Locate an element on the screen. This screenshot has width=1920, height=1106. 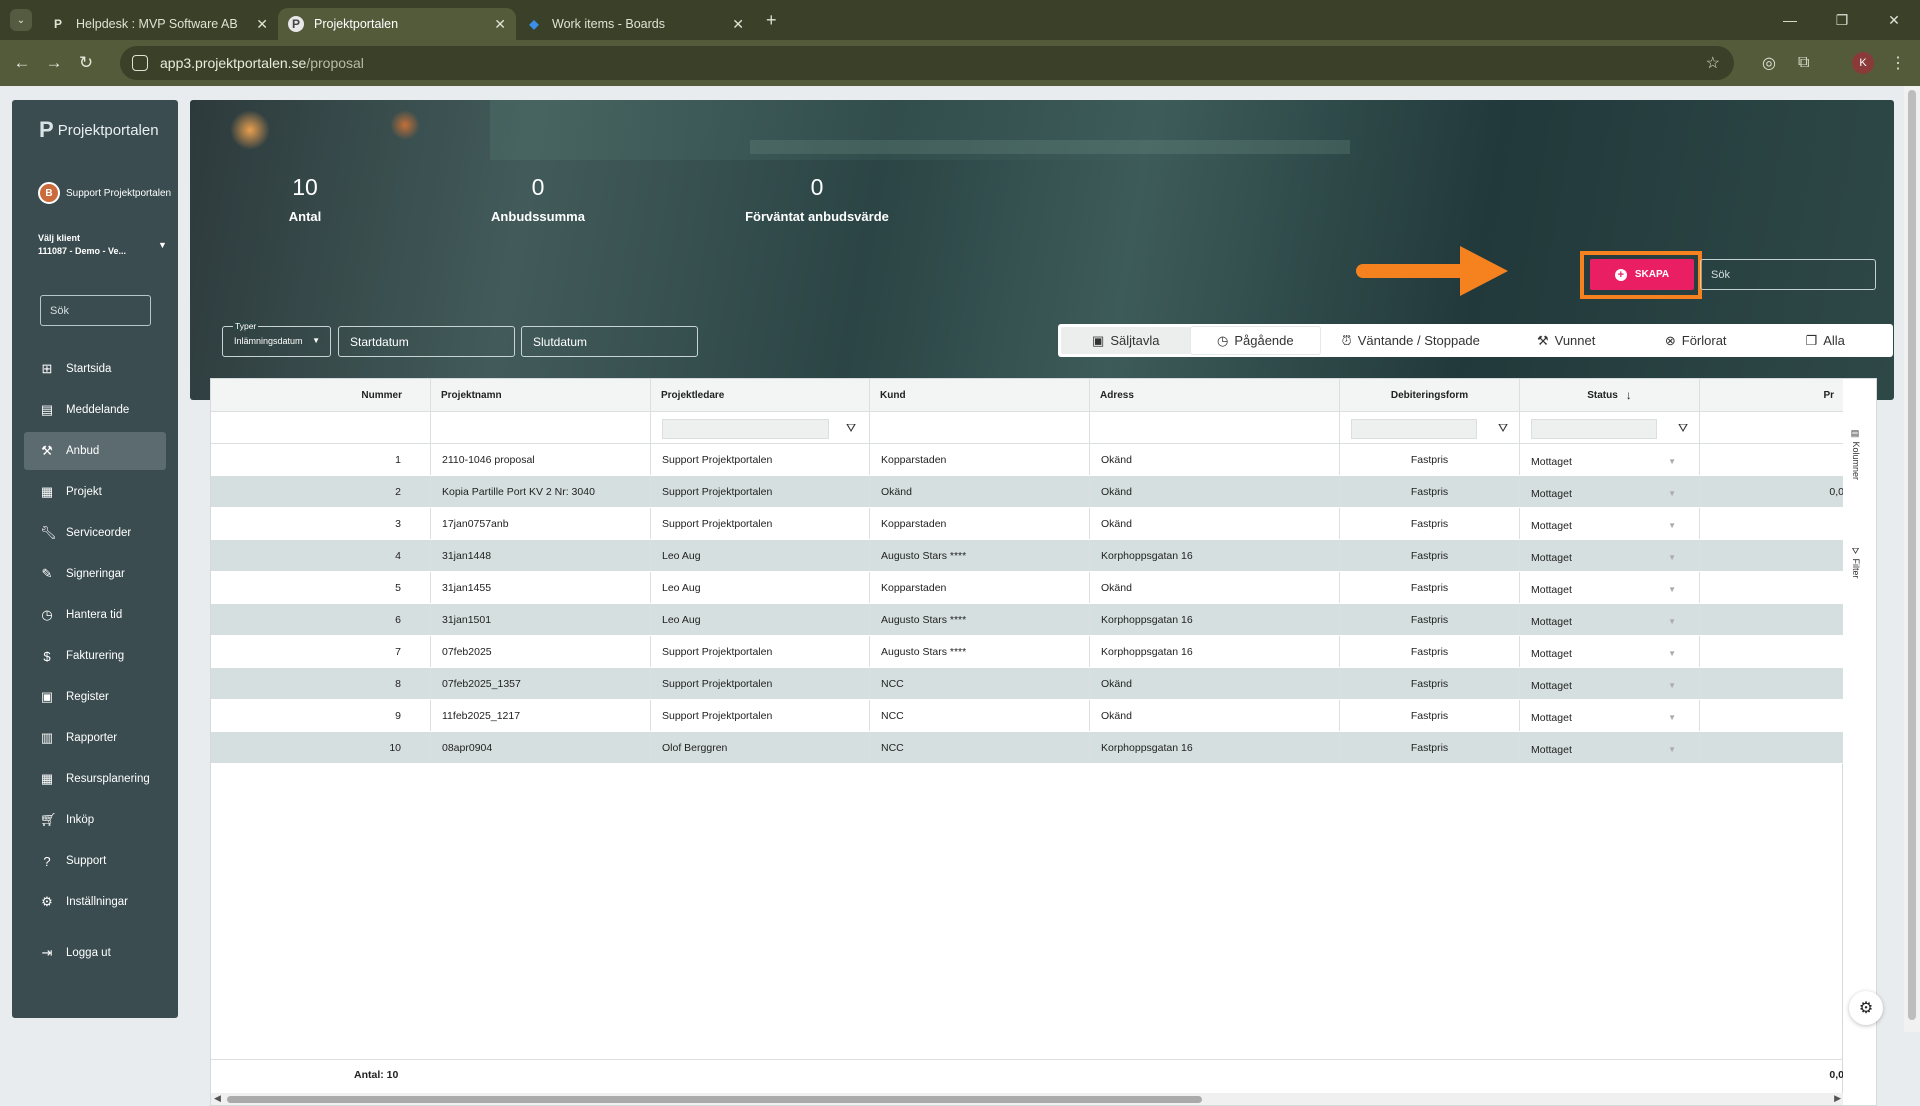
app-logo: P Projektportalen is located at coordinates (99, 130).